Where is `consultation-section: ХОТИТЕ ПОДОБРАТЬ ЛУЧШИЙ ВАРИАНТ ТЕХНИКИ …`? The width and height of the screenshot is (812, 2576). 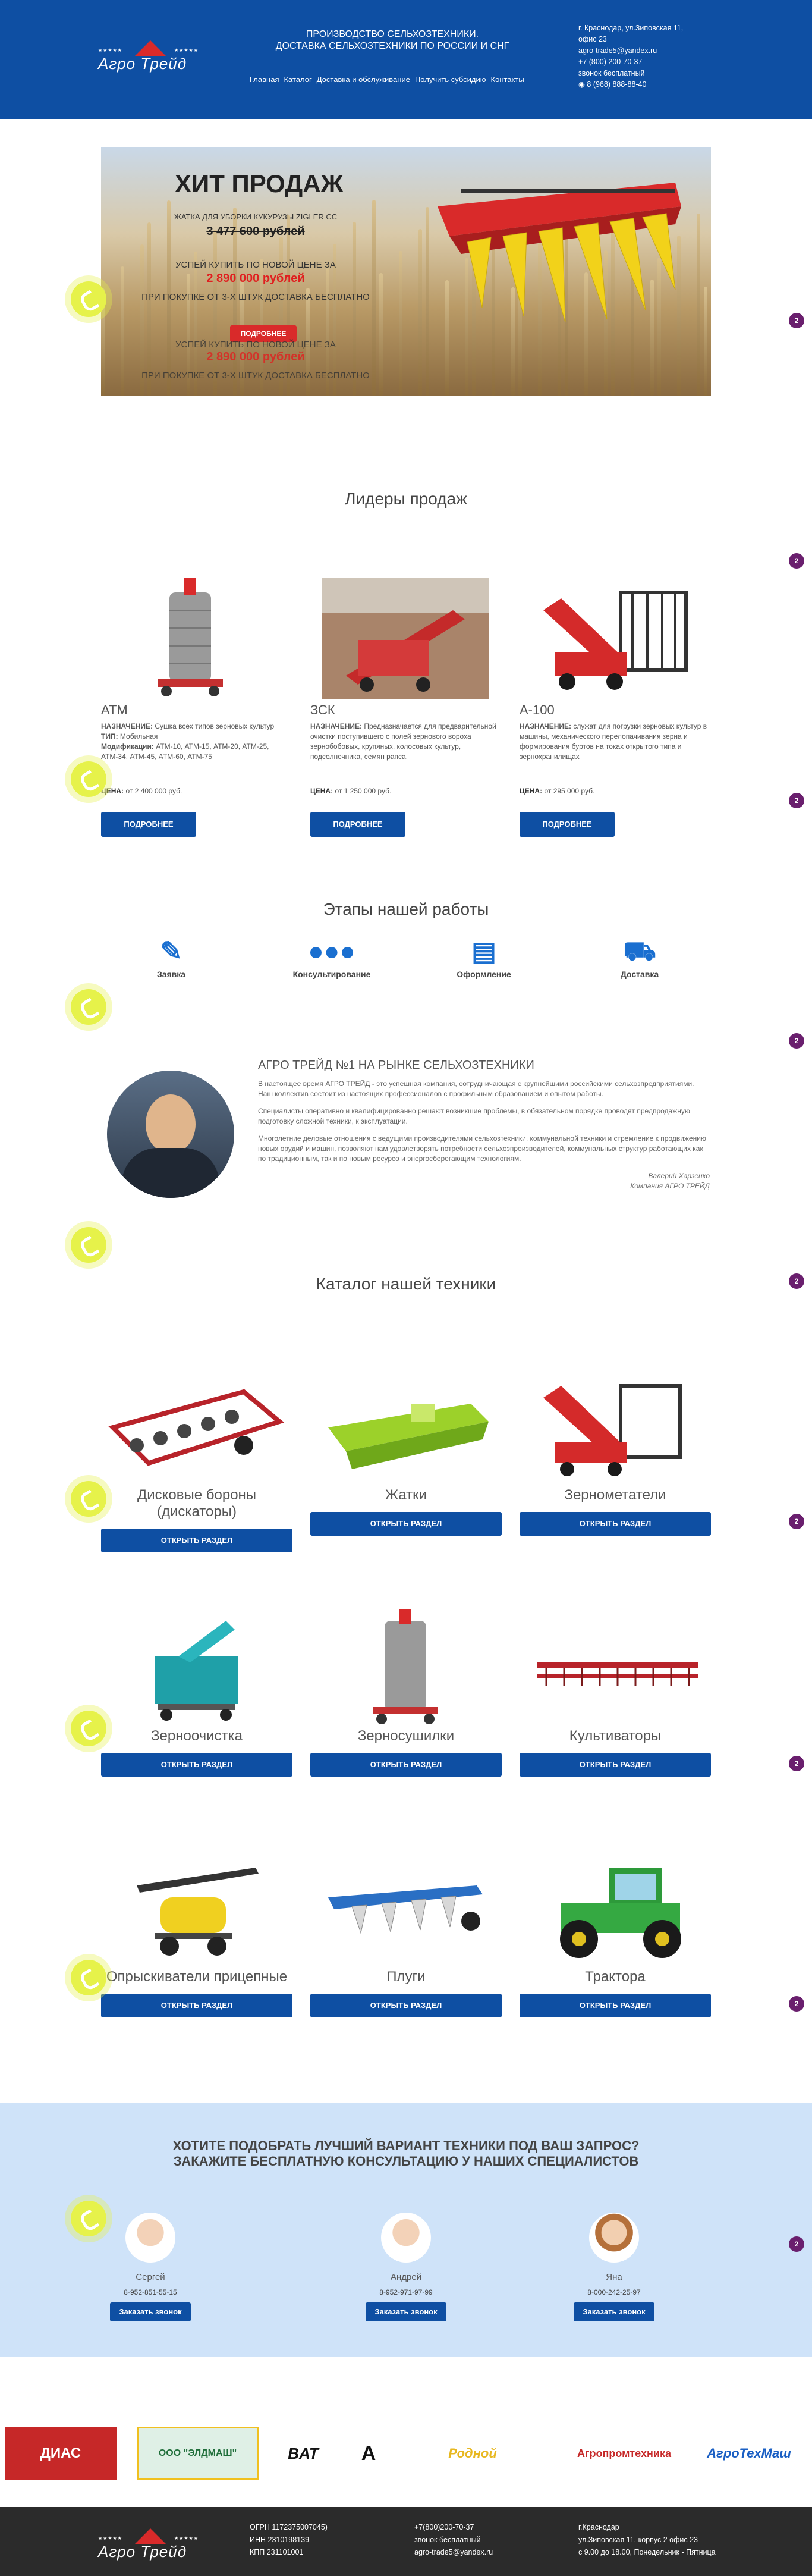
consultation-section: ХОТИТЕ ПОДОБРАТЬ ЛУЧШИЙ ВАРИАНТ ТЕХНИКИ … is located at coordinates (406, 2230).